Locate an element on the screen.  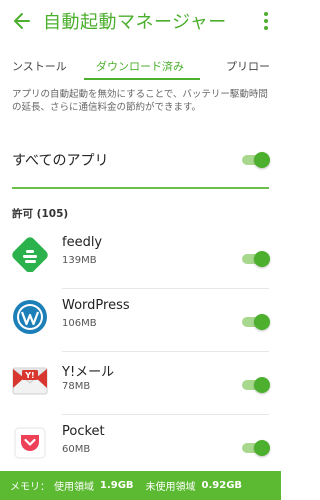
page-title: 自動起動マネージャー is located at coordinates (135, 22).